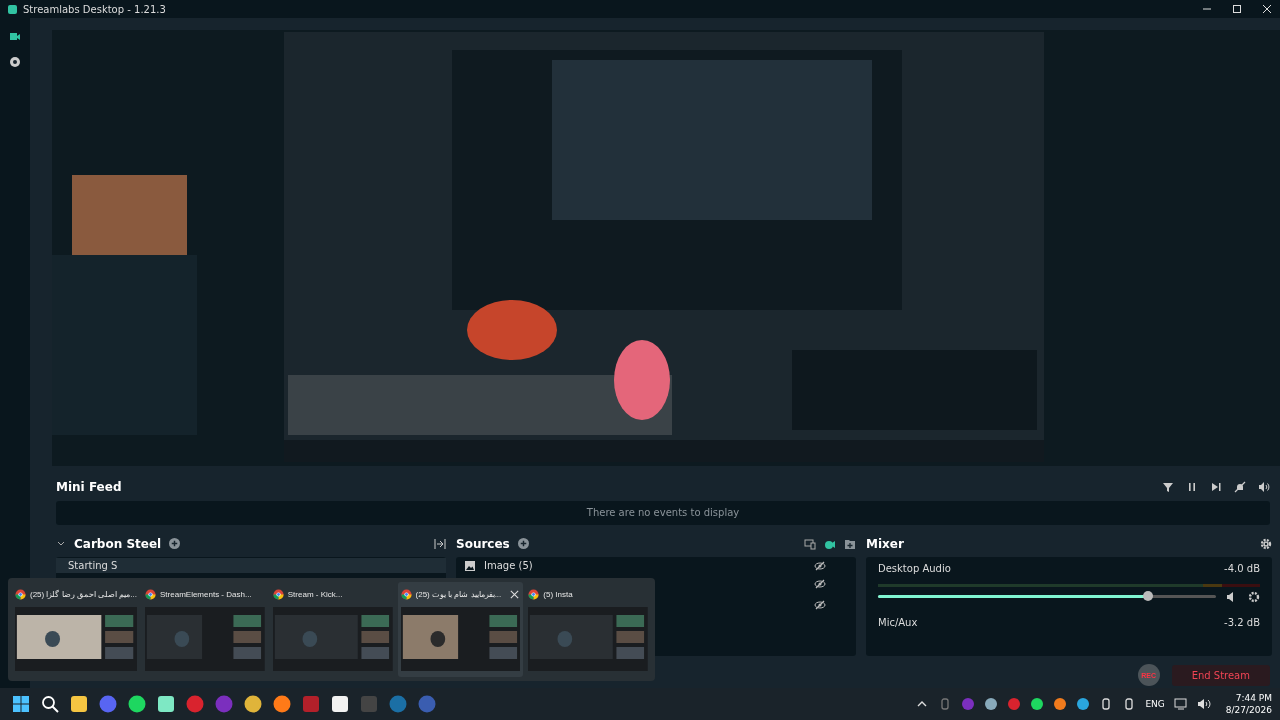 This screenshot has height=720, width=1280. Describe the element at coordinates (21, 704) in the screenshot. I see `windows-icon` at that location.